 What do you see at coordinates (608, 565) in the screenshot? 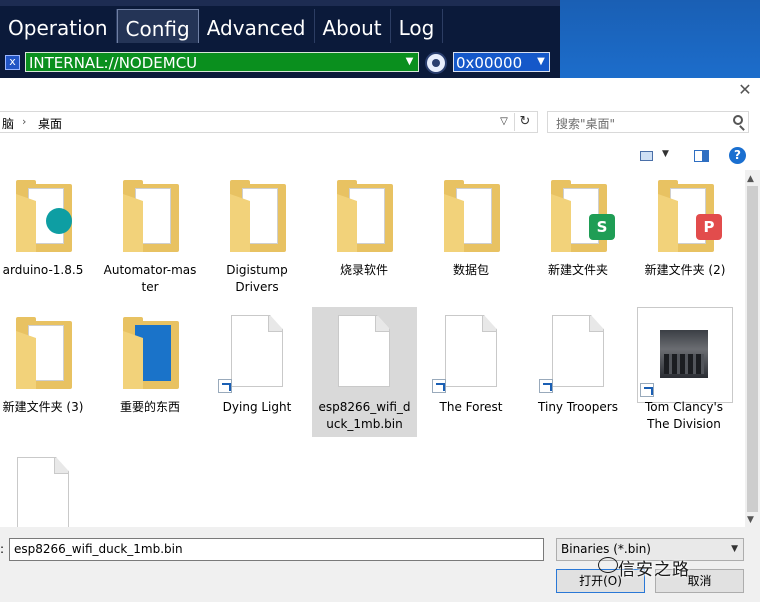
I see `wechat-icon` at bounding box center [608, 565].